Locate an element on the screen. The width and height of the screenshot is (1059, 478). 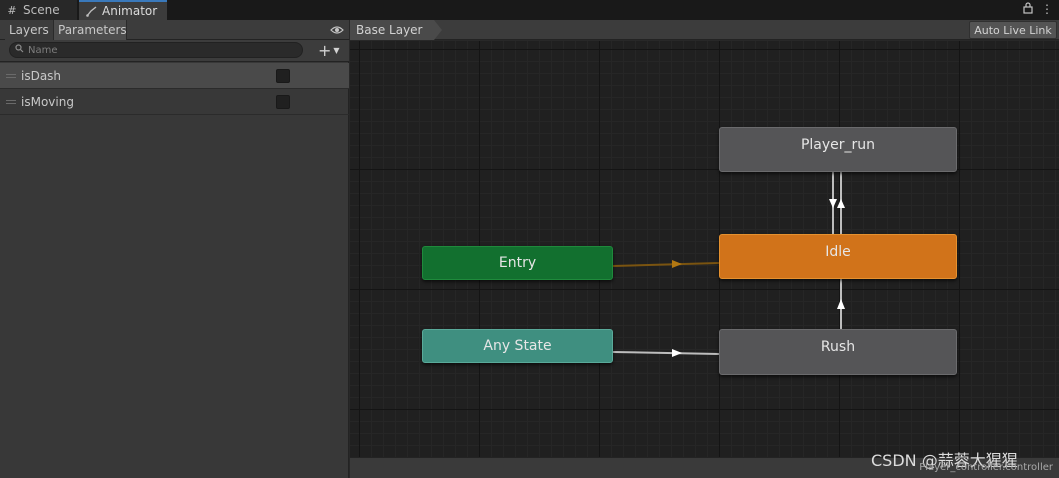
state-any-state: Any State is located at coordinates (517, 346).